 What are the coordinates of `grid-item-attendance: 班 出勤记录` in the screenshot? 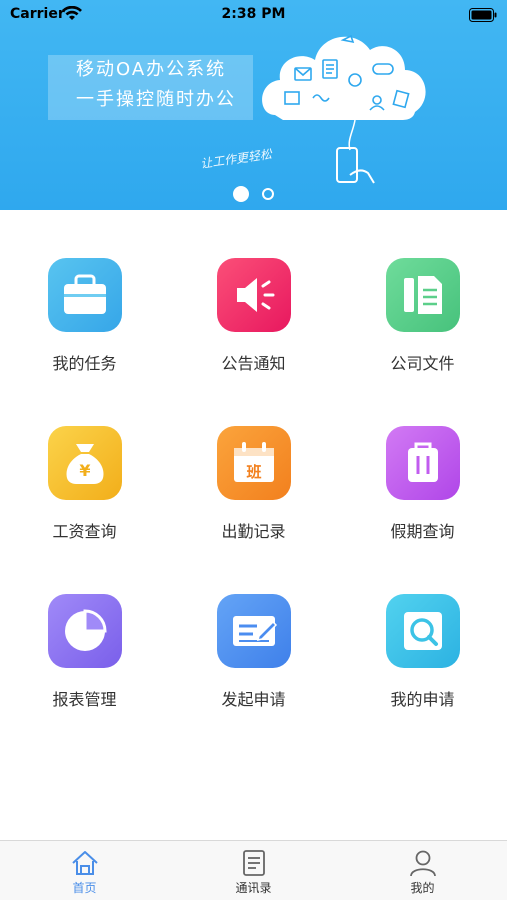 It's located at (253, 462).